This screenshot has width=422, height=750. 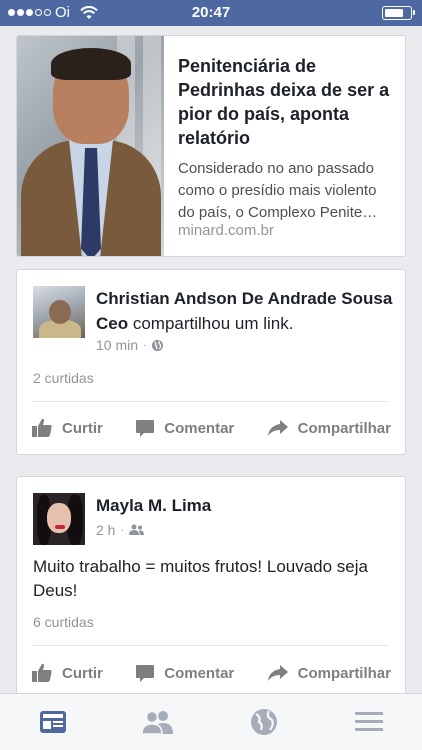 I want to click on clock: 20:47, so click(x=211, y=12).